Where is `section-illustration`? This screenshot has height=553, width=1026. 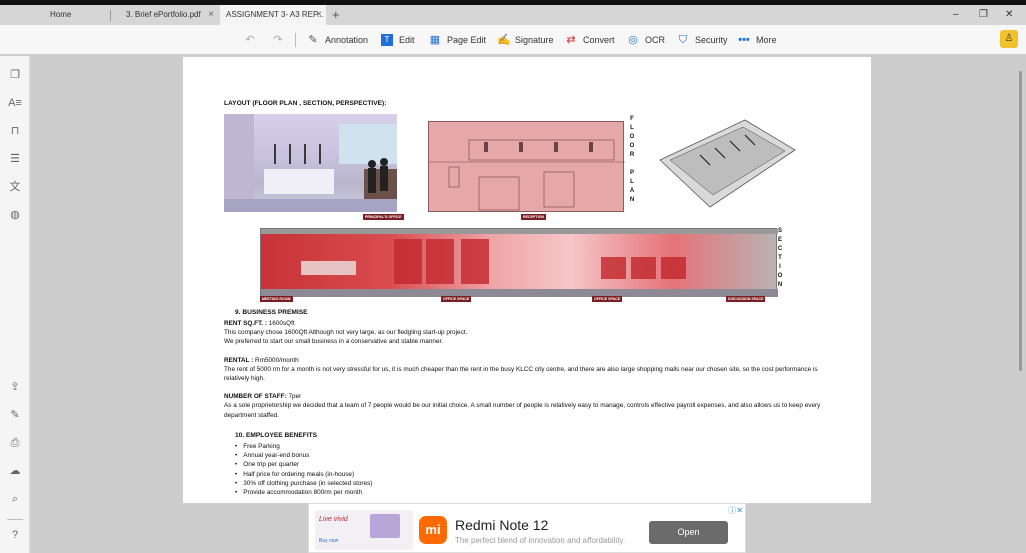 section-illustration is located at coordinates (519, 263).